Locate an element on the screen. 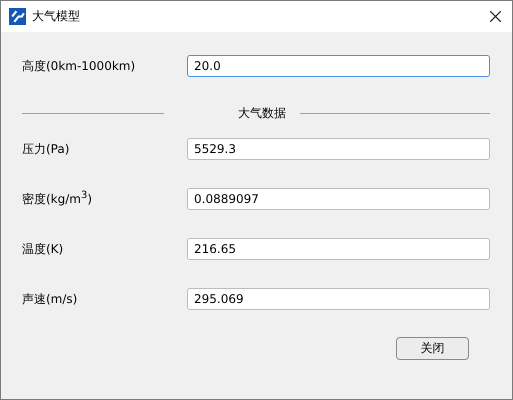 This screenshot has height=400, width=513. field-label: 高度(0km-1000km) is located at coordinates (79, 66).